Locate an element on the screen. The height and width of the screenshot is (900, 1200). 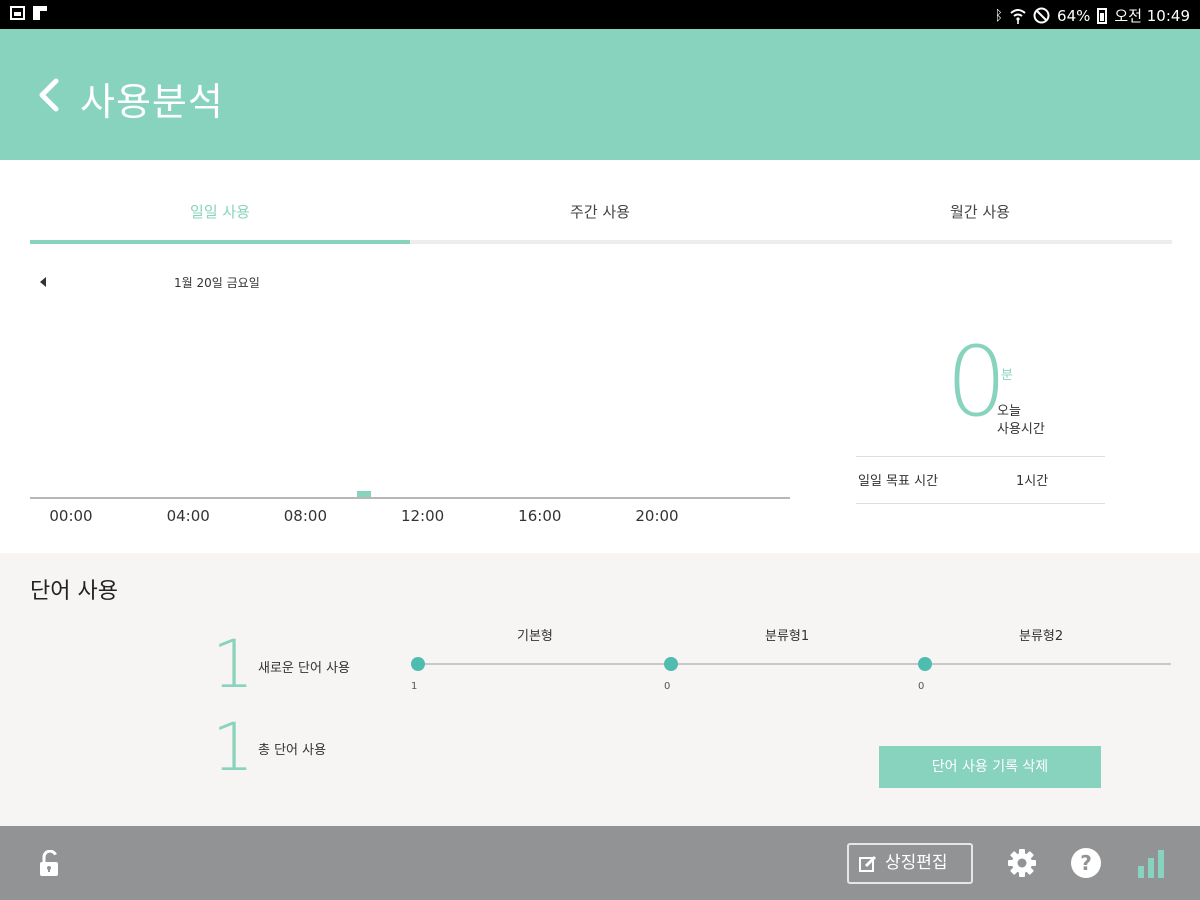
x-tick-label: 04:00 is located at coordinates (188, 516).